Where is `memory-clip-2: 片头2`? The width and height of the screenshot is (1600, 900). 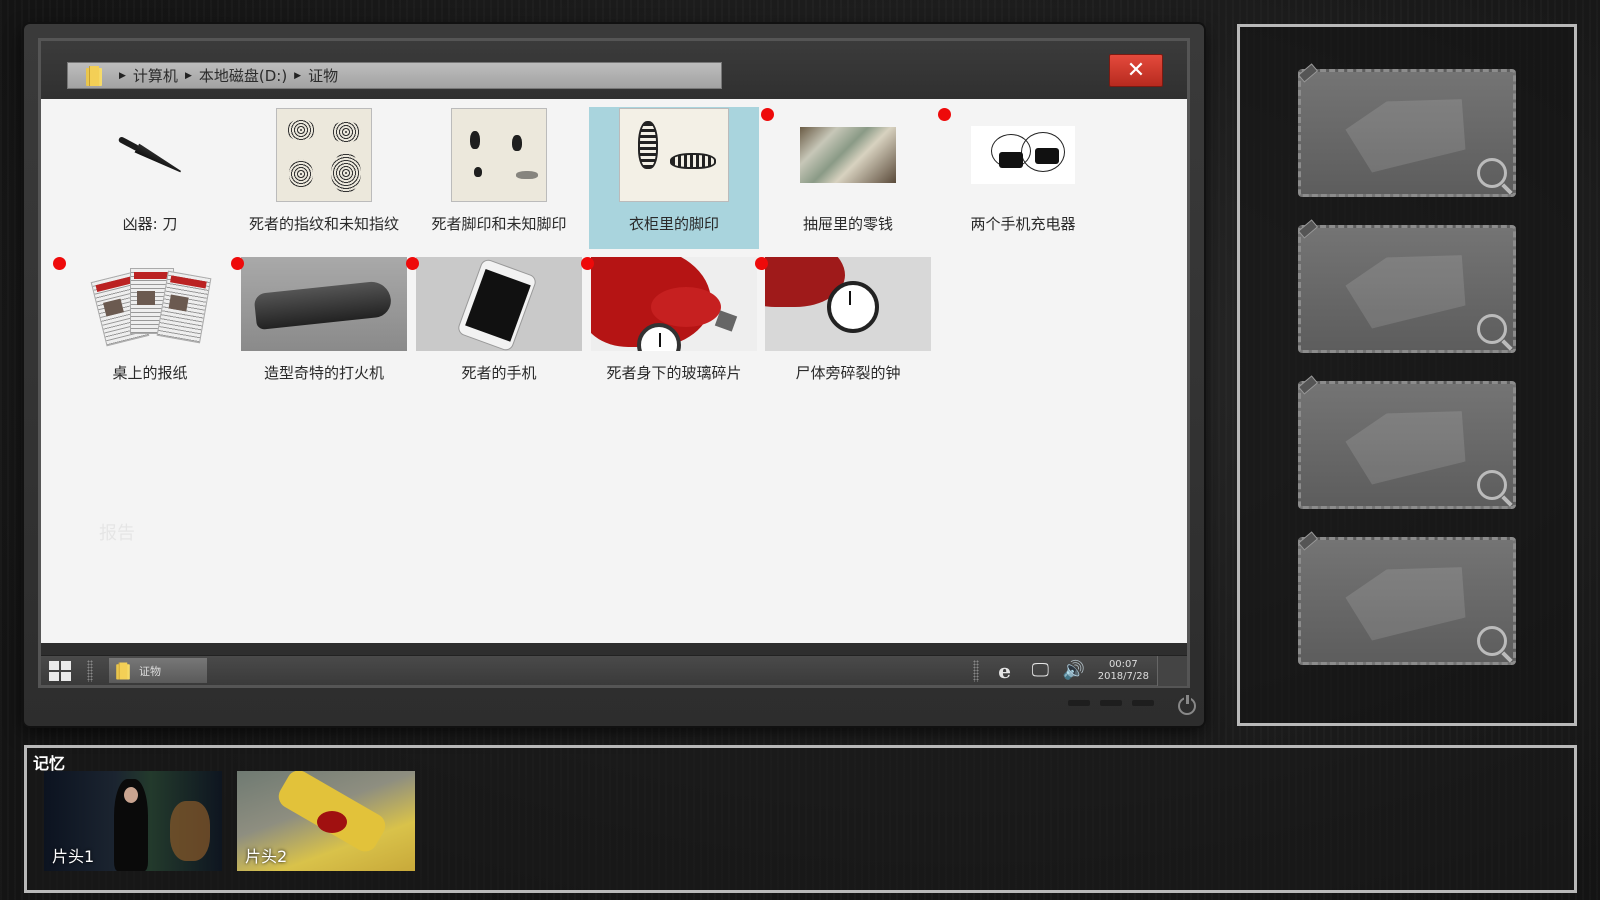
memory-clip-2: 片头2 is located at coordinates (326, 821).